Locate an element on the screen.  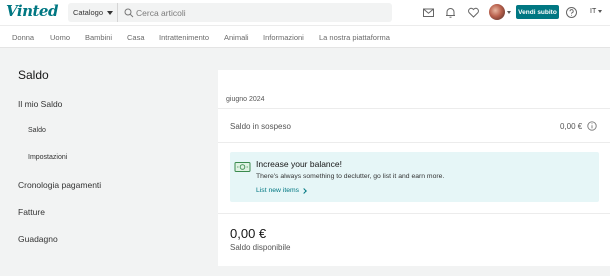
available-balance-value: 0,00 € is located at coordinates (248, 233).